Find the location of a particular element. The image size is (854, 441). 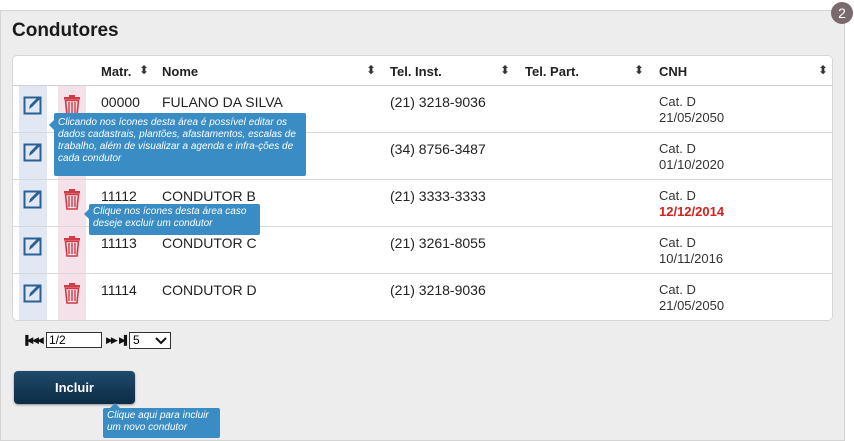

header-nome: Nome is located at coordinates (180, 71).